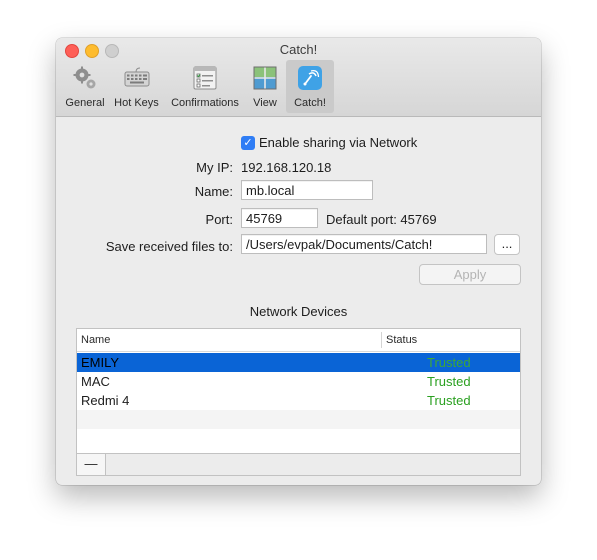  I want to click on catch-icon, so click(310, 78).